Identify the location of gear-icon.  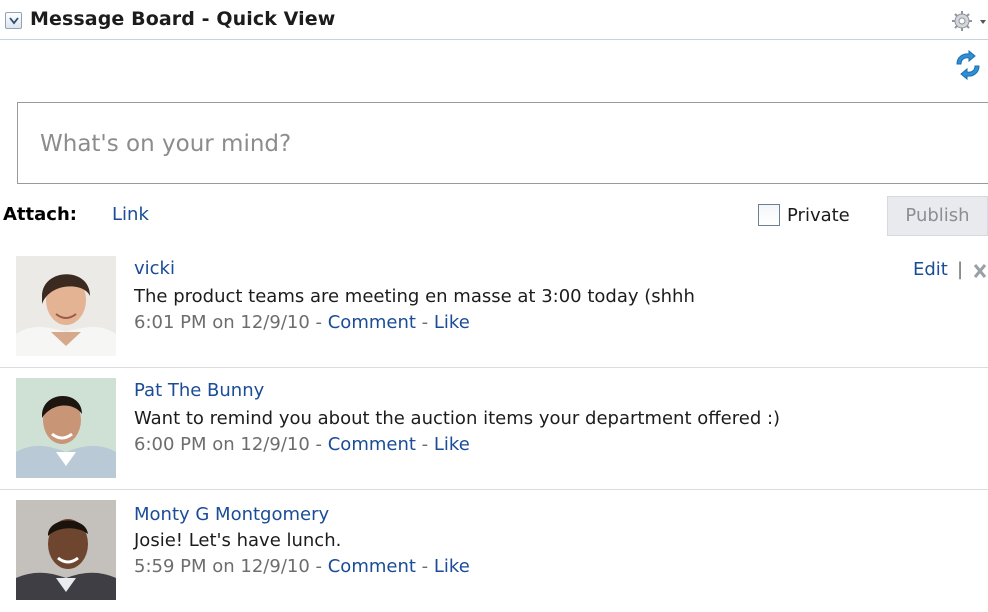
(969, 21).